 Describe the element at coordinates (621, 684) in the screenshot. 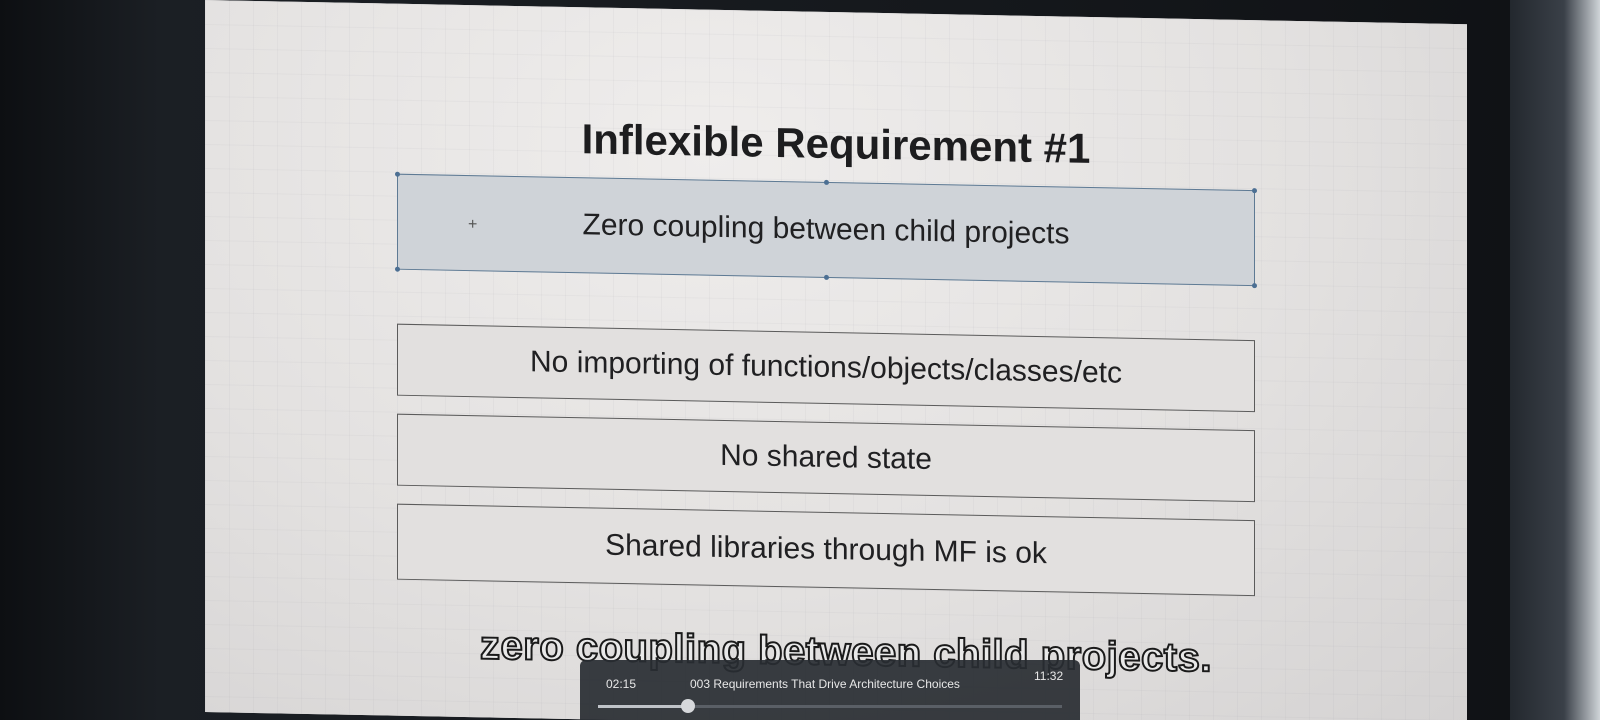

I see `current-time: 02:15` at that location.